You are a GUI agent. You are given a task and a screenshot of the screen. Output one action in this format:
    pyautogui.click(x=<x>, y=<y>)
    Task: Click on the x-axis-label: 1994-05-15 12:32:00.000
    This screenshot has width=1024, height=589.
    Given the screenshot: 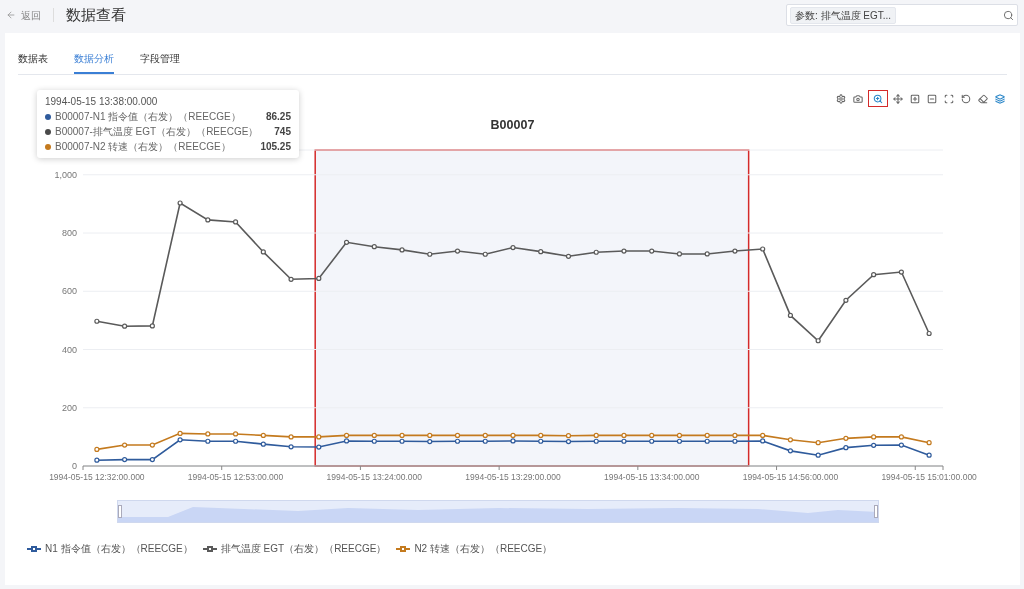 What is the action you would take?
    pyautogui.click(x=97, y=477)
    